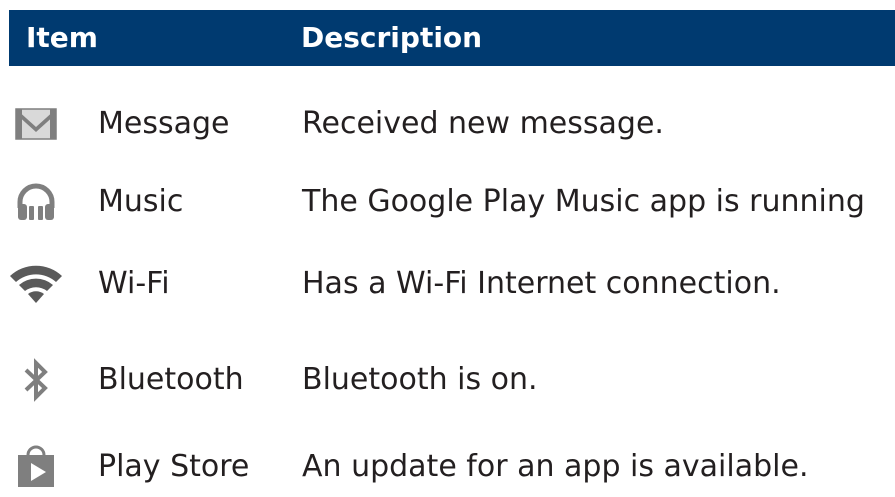 The image size is (895, 497). I want to click on table-header: Item Description, so click(452, 38).